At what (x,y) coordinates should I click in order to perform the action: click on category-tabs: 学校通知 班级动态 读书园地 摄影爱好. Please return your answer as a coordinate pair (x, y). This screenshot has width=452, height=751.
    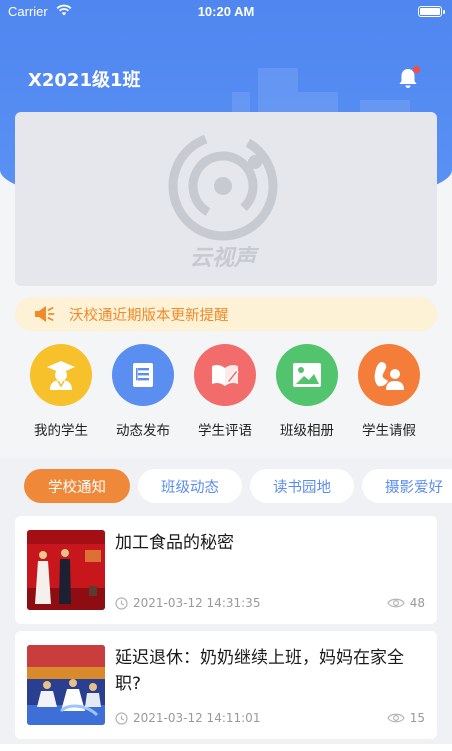
    Looking at the image, I should click on (226, 487).